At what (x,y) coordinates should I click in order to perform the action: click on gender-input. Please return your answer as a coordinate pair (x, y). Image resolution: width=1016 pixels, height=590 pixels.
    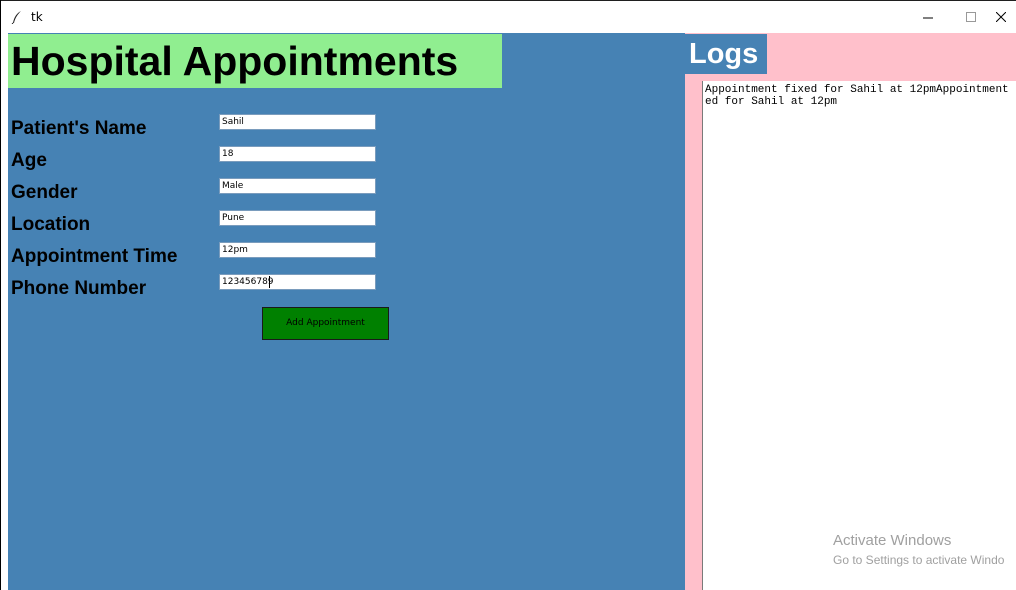
    Looking at the image, I should click on (297, 186).